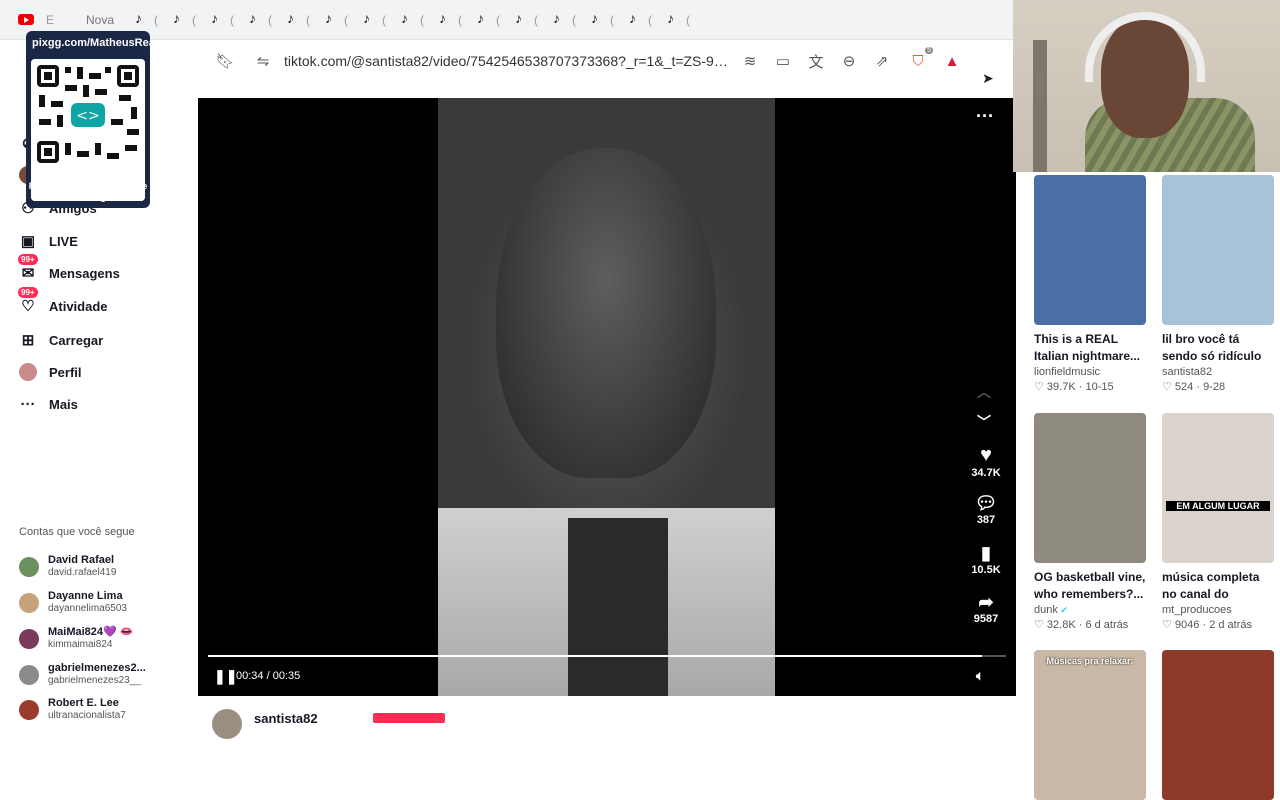 The height and width of the screenshot is (800, 1280). What do you see at coordinates (618, 607) in the screenshot?
I see `dark-shirt` at bounding box center [618, 607].